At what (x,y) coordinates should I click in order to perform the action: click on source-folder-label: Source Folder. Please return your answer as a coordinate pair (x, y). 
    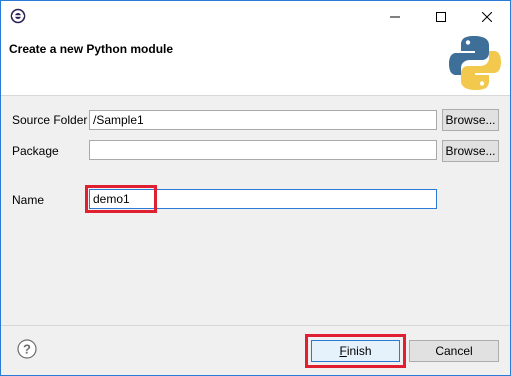
    Looking at the image, I should click on (50, 120).